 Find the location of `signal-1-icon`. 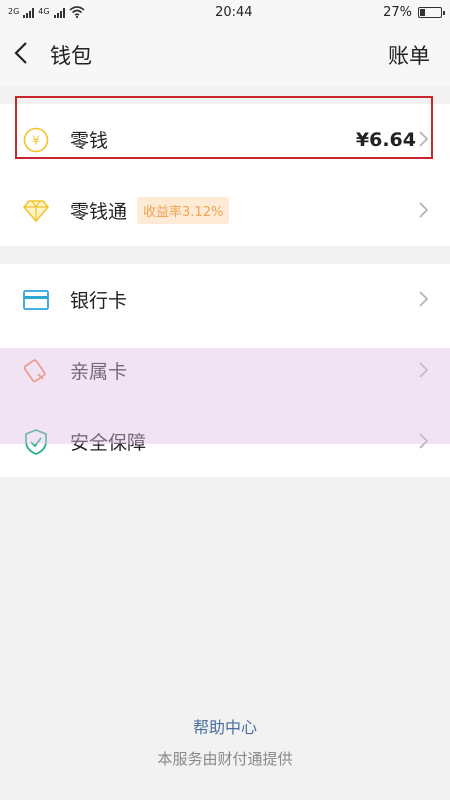

signal-1-icon is located at coordinates (29, 12).